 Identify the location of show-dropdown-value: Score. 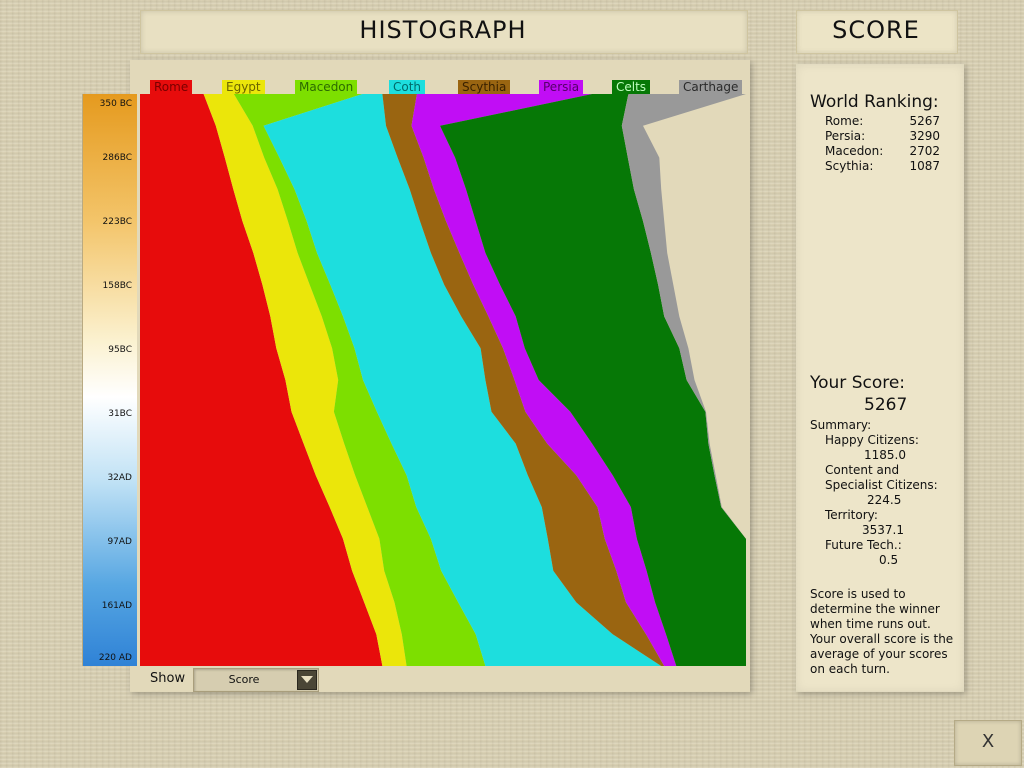
(244, 679).